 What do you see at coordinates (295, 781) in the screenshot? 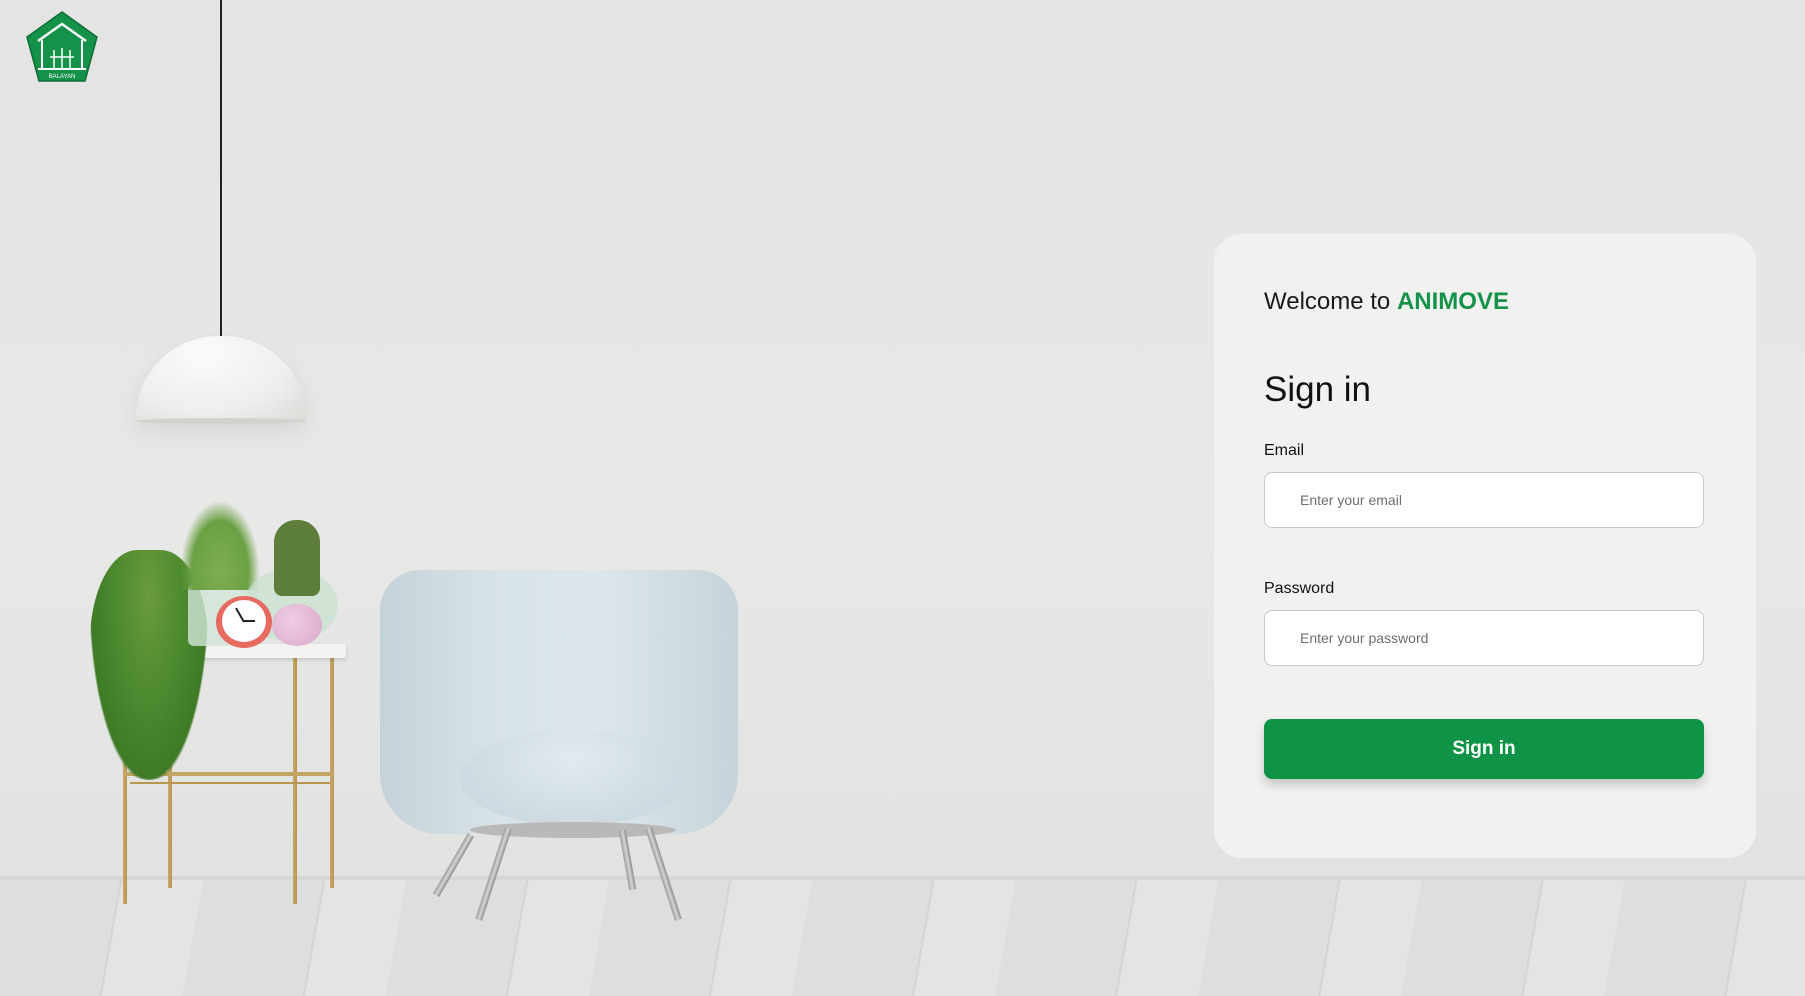
I see `side-table-leg` at bounding box center [295, 781].